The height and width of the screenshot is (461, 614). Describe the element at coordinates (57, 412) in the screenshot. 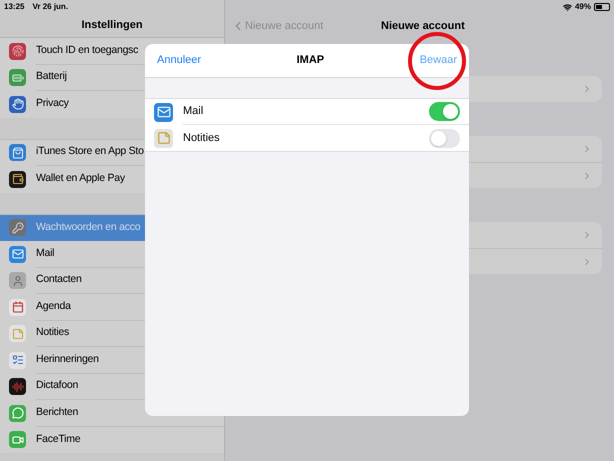

I see `sidebar-item-label: Berichten` at that location.